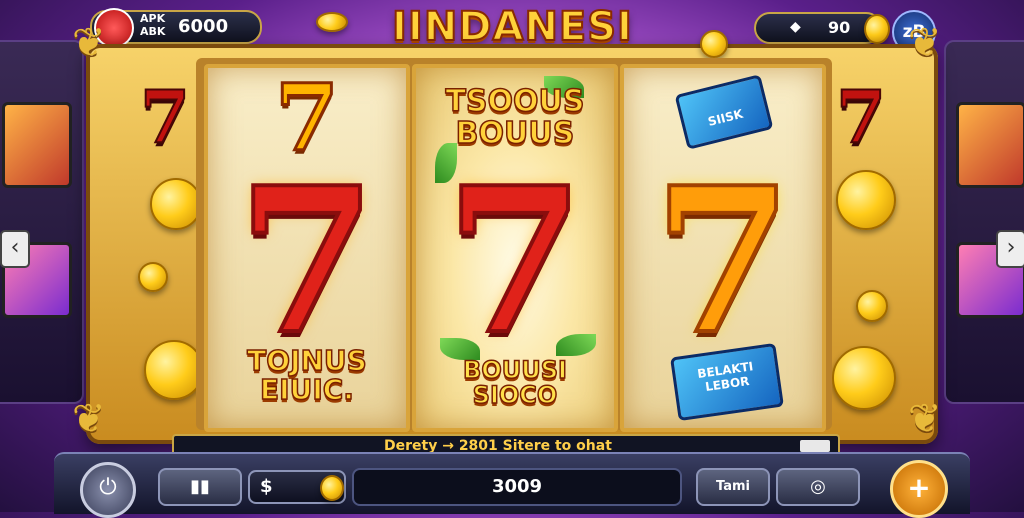  I want to click on bet-currency: $, so click(266, 486).